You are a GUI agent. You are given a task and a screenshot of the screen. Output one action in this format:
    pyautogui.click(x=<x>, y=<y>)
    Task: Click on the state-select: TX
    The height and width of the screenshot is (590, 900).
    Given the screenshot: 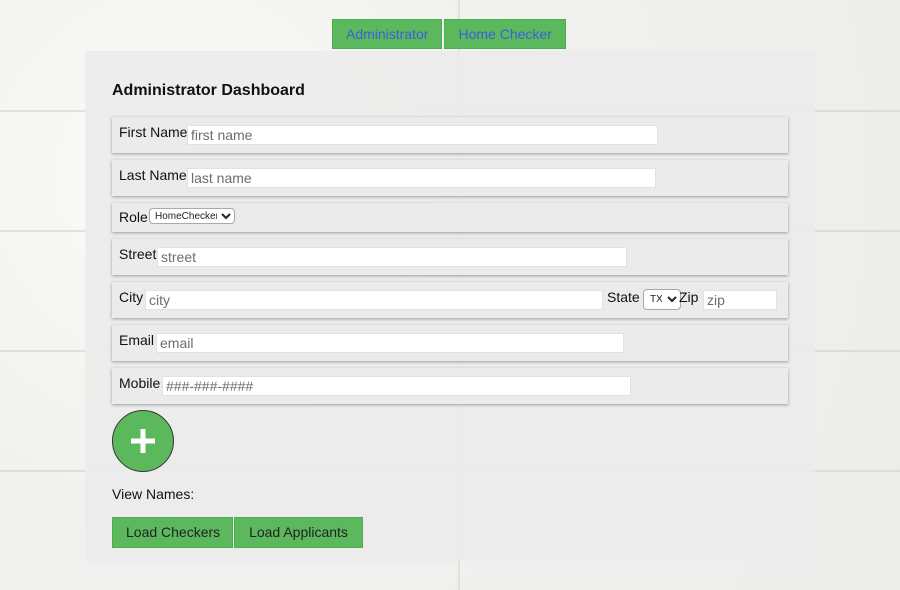 What is the action you would take?
    pyautogui.click(x=662, y=299)
    